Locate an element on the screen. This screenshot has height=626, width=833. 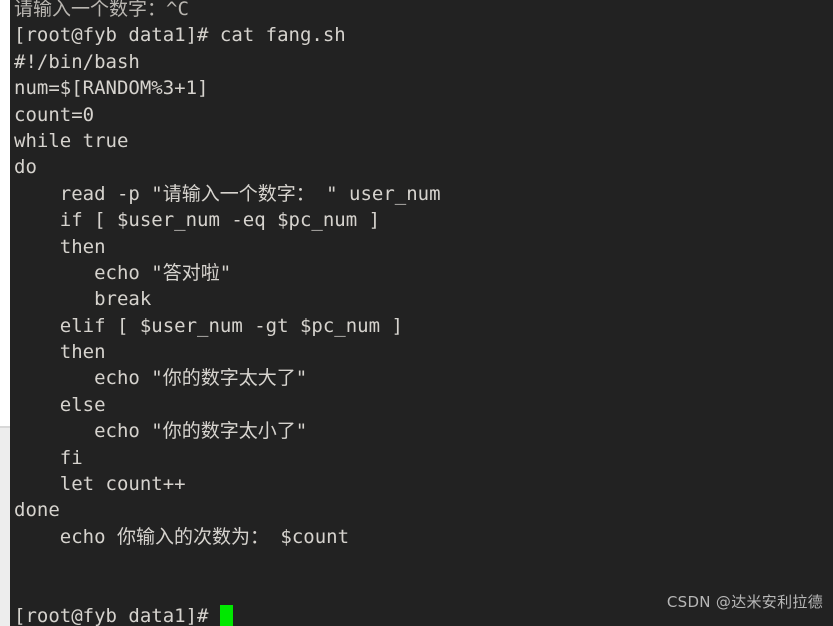
block-cursor is located at coordinates (226, 615).